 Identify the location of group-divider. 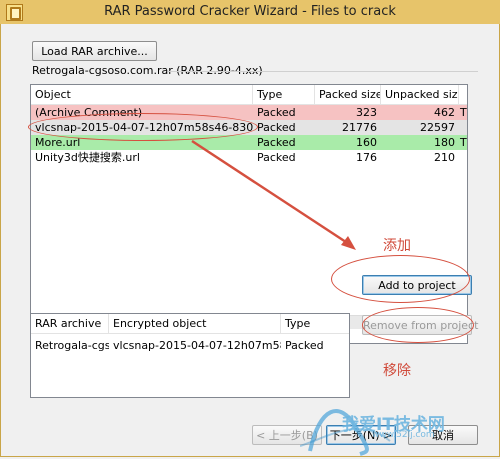
(323, 71).